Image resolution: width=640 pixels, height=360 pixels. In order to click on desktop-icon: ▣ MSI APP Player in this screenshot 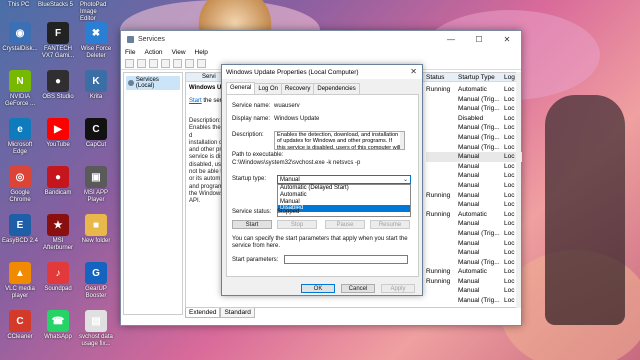, I will do `click(96, 185)`.